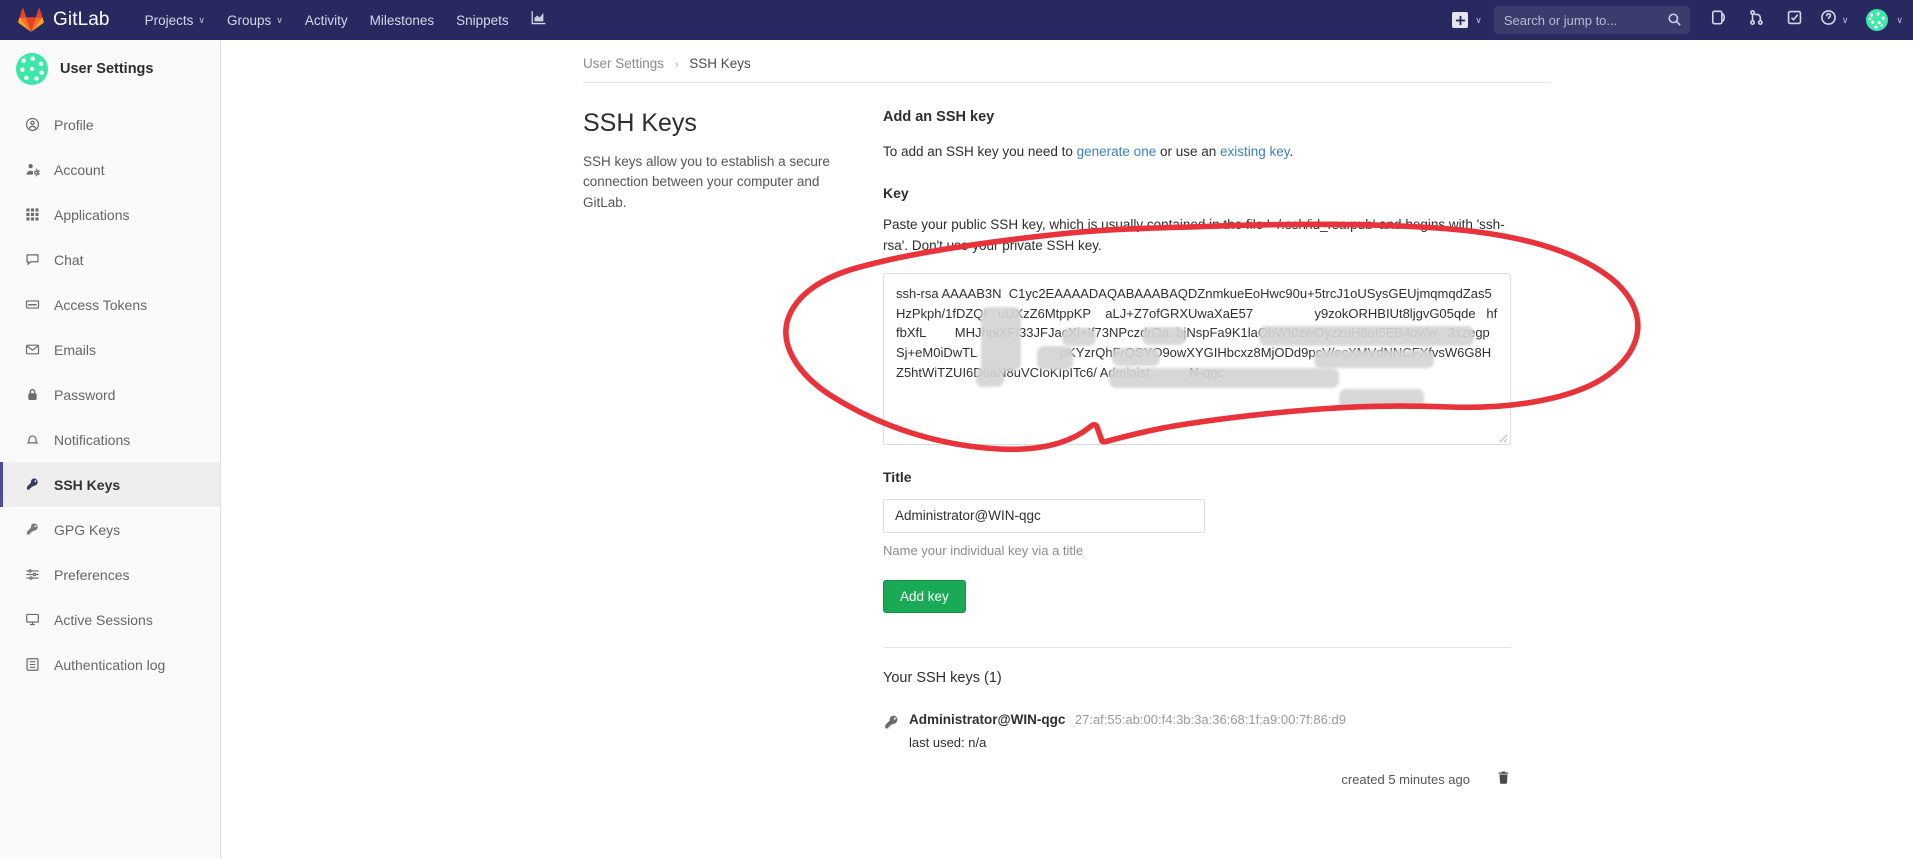  Describe the element at coordinates (31, 20) in the screenshot. I see `gitlab-tanuki-logo-icon` at that location.